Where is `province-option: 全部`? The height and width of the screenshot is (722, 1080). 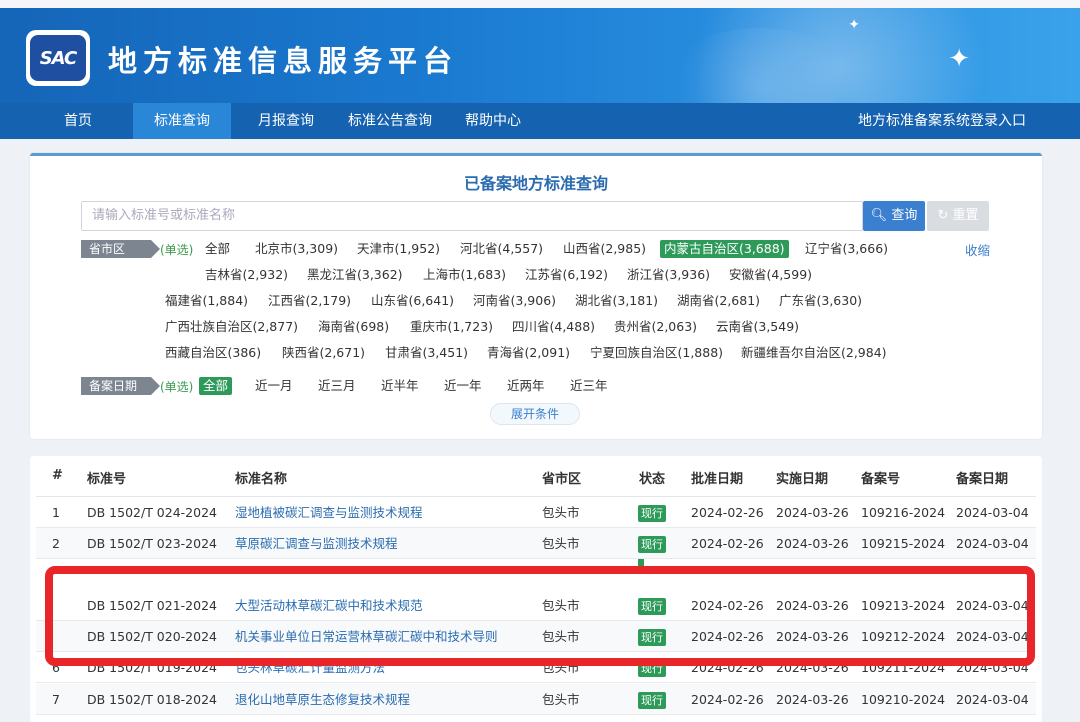 province-option: 全部 is located at coordinates (217, 249).